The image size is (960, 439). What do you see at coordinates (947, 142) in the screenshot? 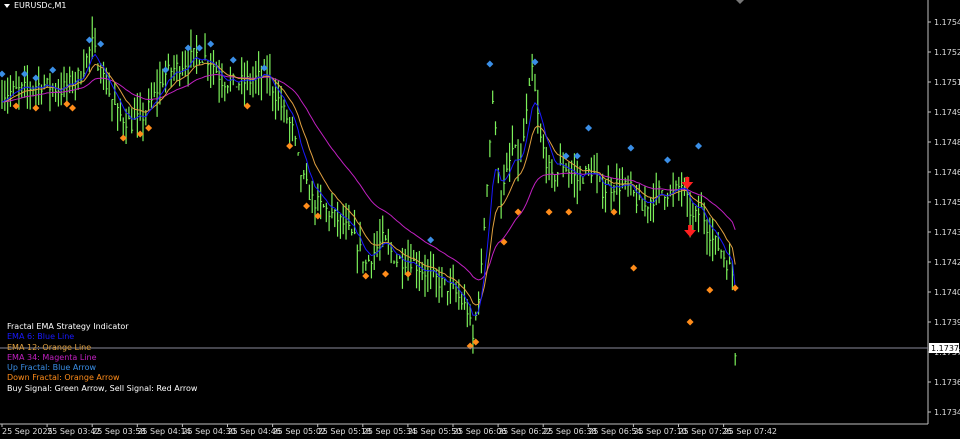
I see `y-tick-label: 1.17480` at bounding box center [947, 142].